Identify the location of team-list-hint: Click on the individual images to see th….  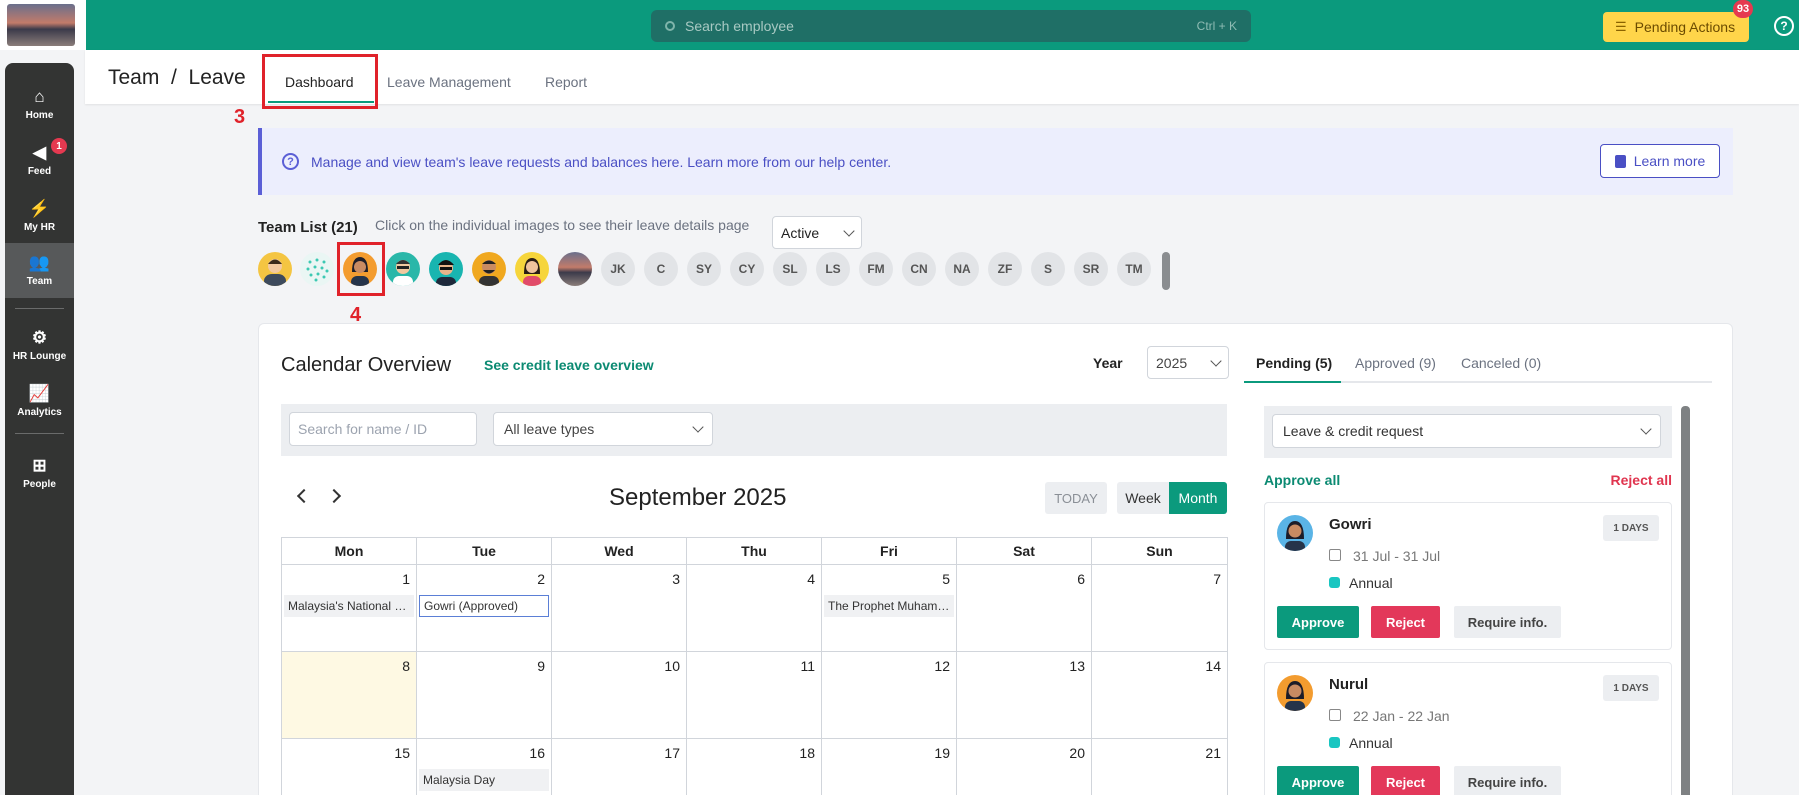
(562, 225).